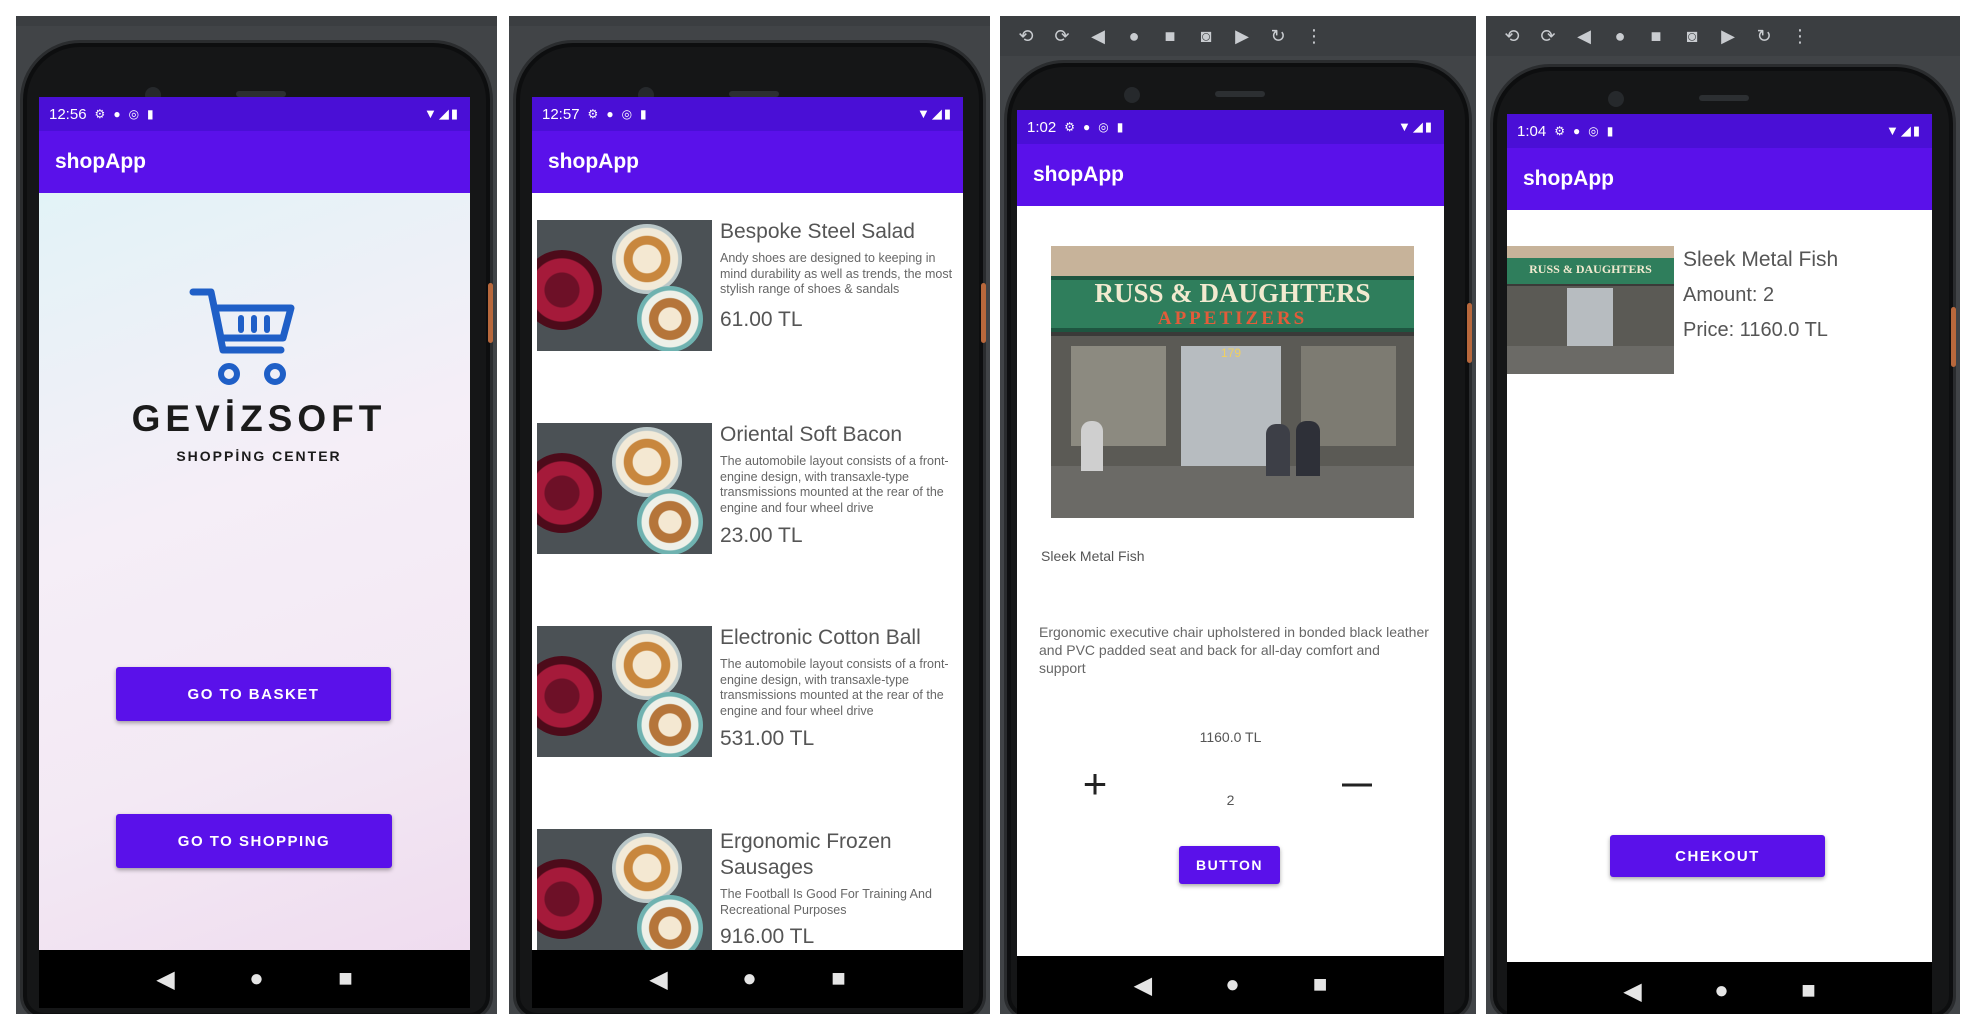  Describe the element at coordinates (1415, 126) in the screenshot. I see `signal-battery-icon: ▼◢▮` at that location.